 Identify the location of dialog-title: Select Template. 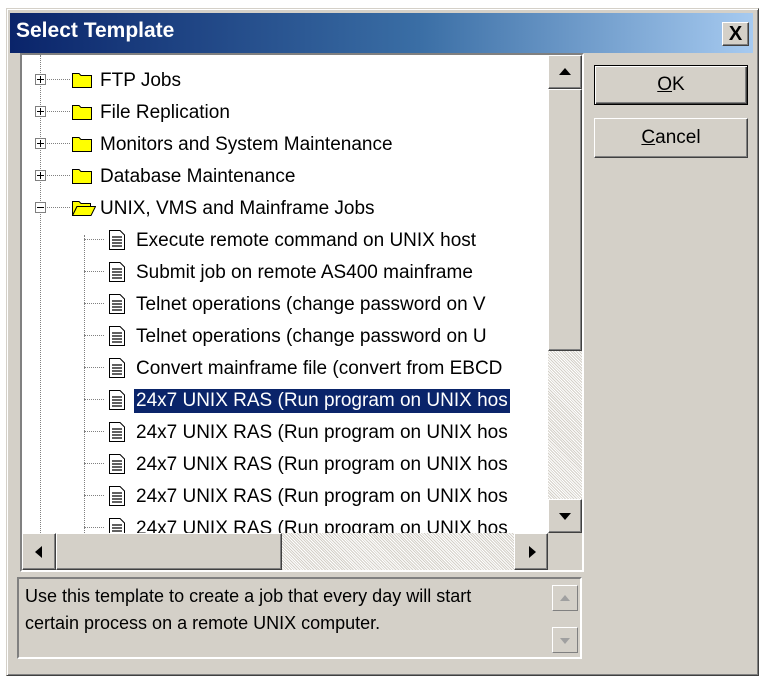
(95, 30).